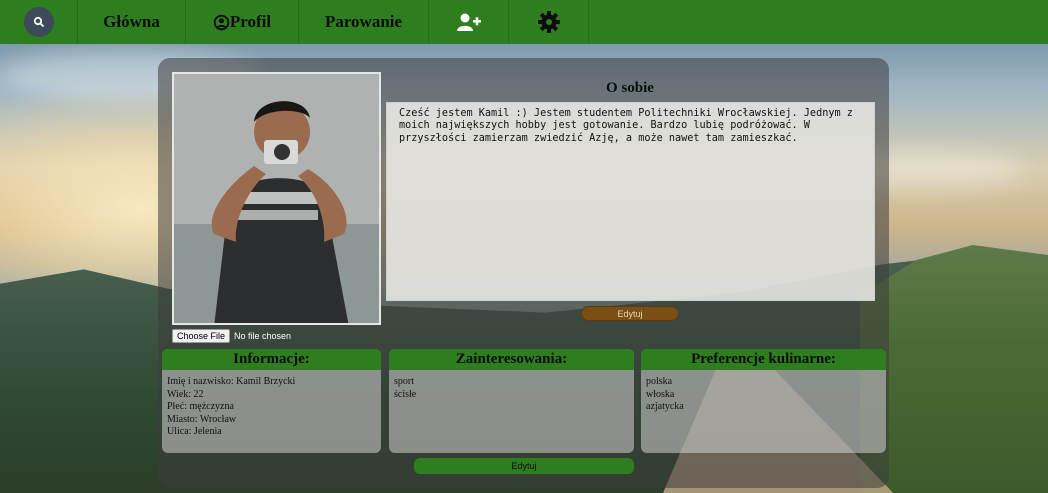  I want to click on profile-photo-image, so click(276, 198).